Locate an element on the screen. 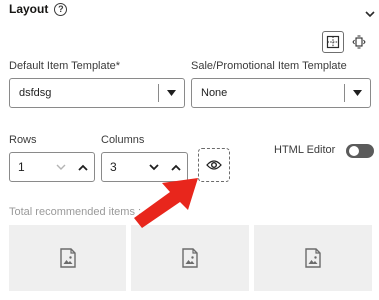 The height and width of the screenshot is (300, 379). rows-label: Rows is located at coordinates (23, 140).